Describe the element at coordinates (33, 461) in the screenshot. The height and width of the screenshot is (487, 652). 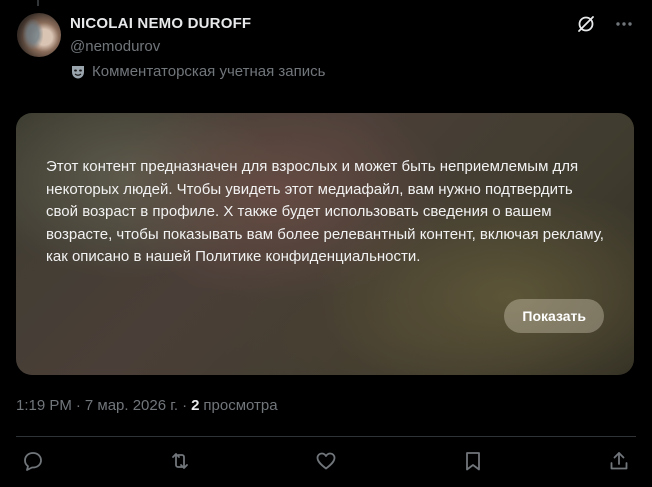
I see `reply-icon` at that location.